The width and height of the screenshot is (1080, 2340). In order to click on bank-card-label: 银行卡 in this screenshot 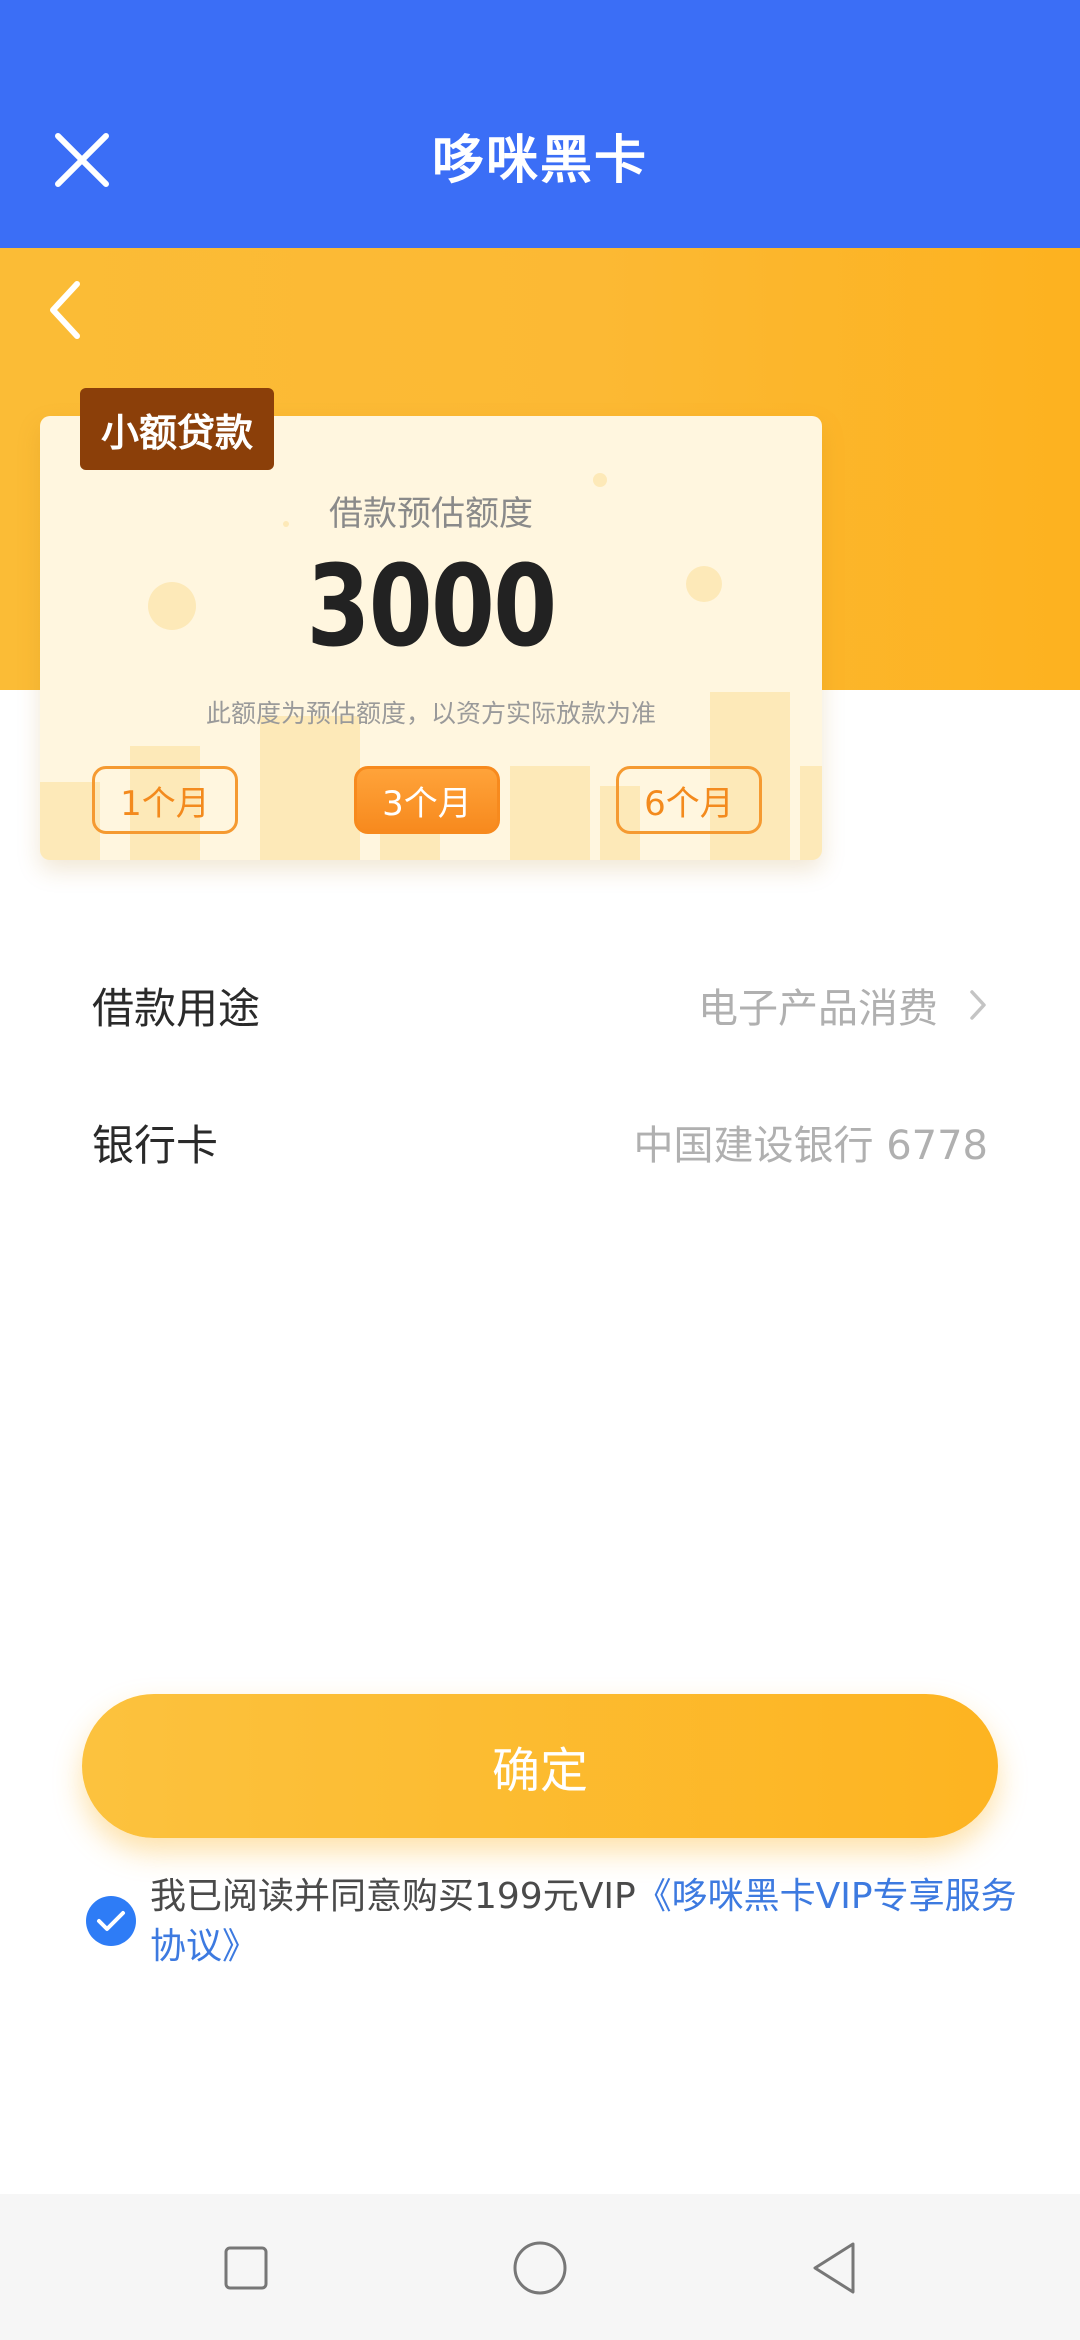, I will do `click(155, 1145)`.